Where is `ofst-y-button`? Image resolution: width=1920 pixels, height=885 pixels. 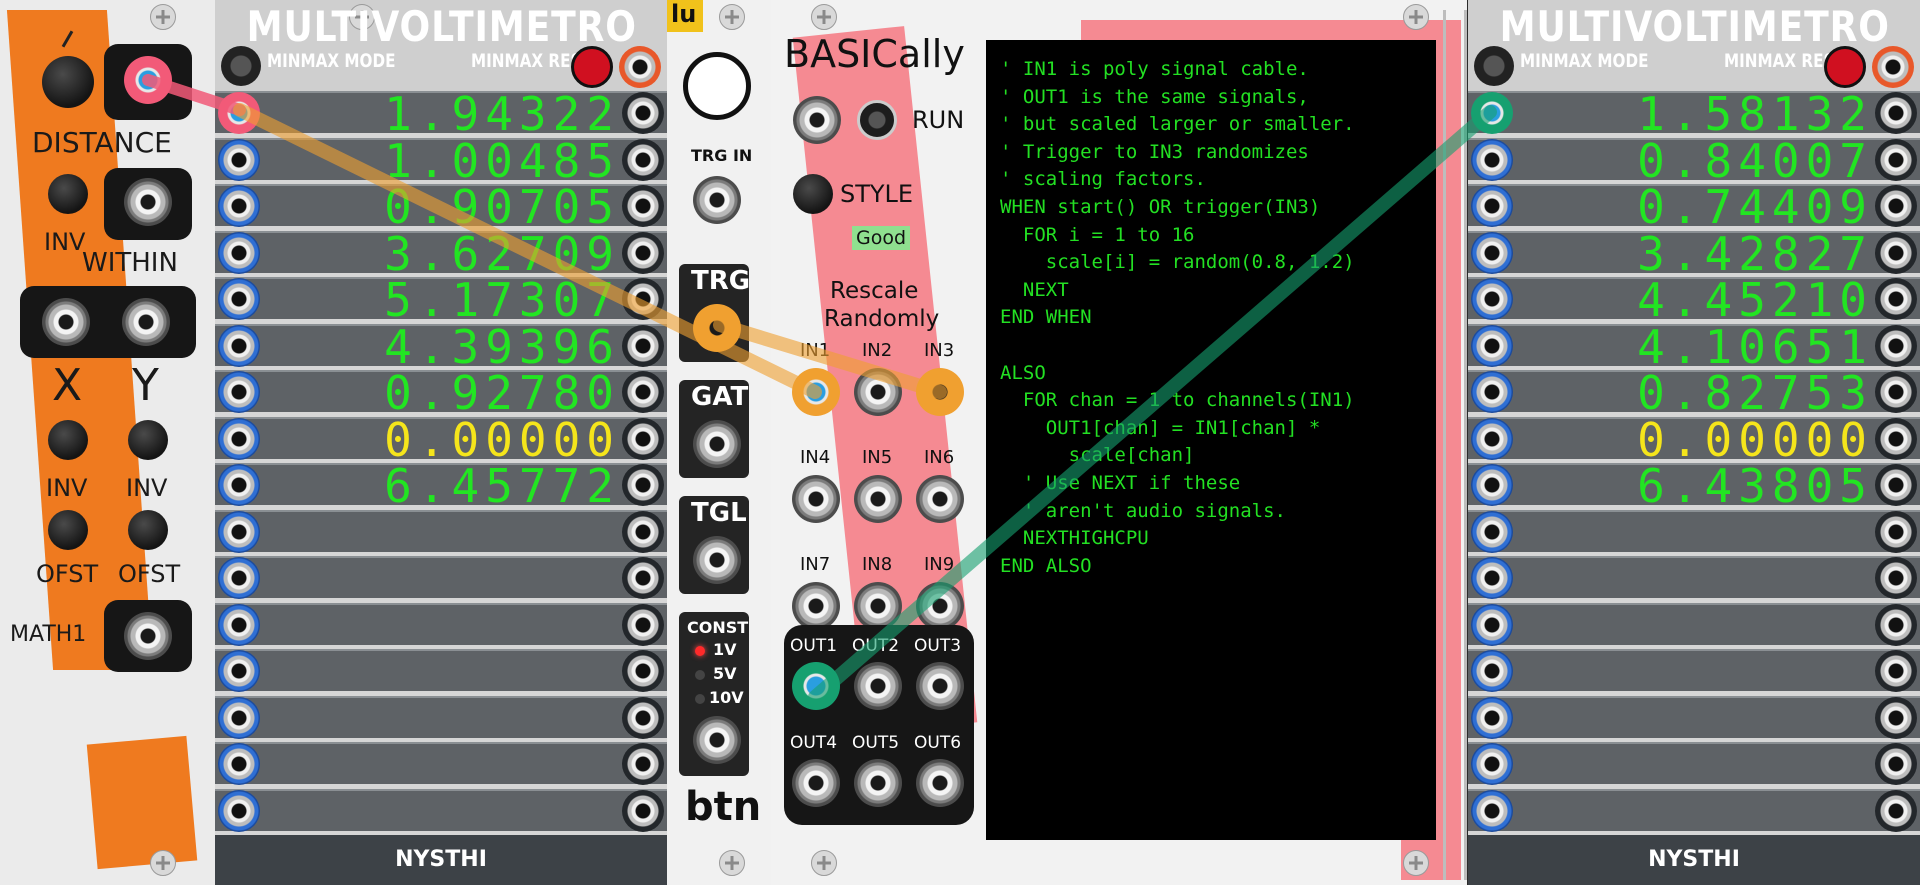
ofst-y-button is located at coordinates (148, 530).